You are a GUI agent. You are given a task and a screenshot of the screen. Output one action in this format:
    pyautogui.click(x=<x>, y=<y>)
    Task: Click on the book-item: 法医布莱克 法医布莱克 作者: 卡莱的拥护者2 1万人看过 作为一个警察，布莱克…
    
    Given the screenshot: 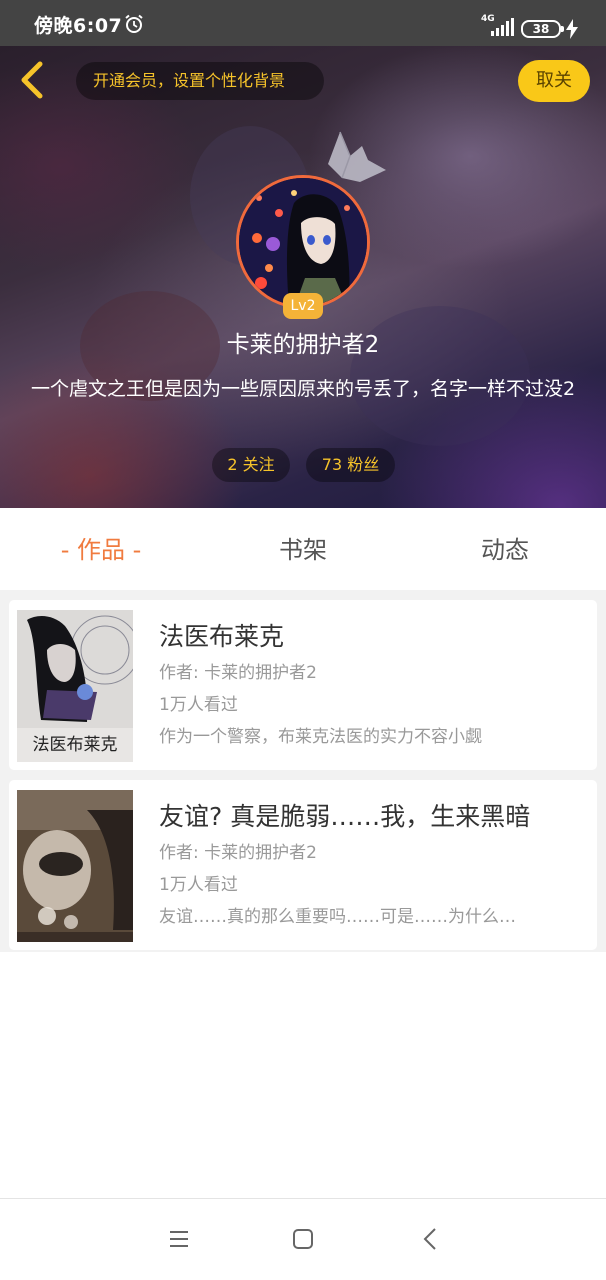 What is the action you would take?
    pyautogui.click(x=303, y=685)
    